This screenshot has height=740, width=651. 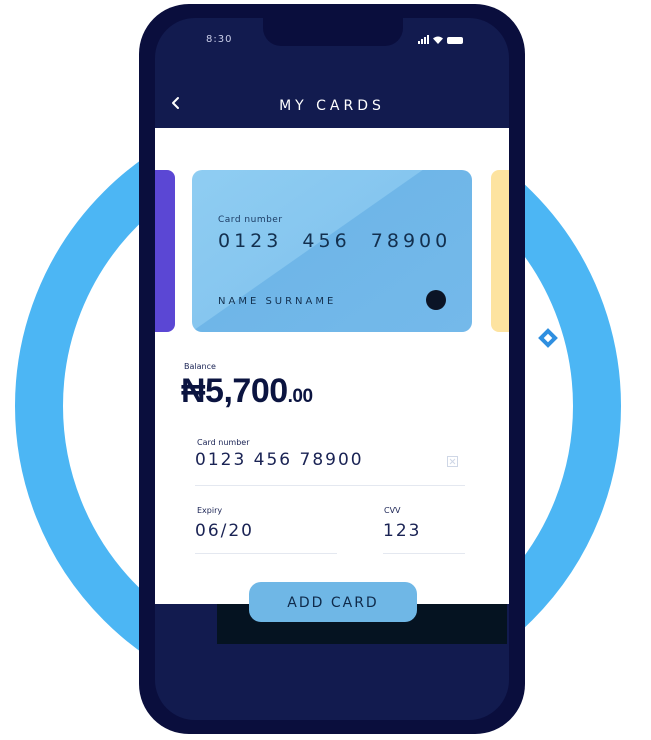 I want to click on expiry-input: 06/20, so click(x=224, y=531).